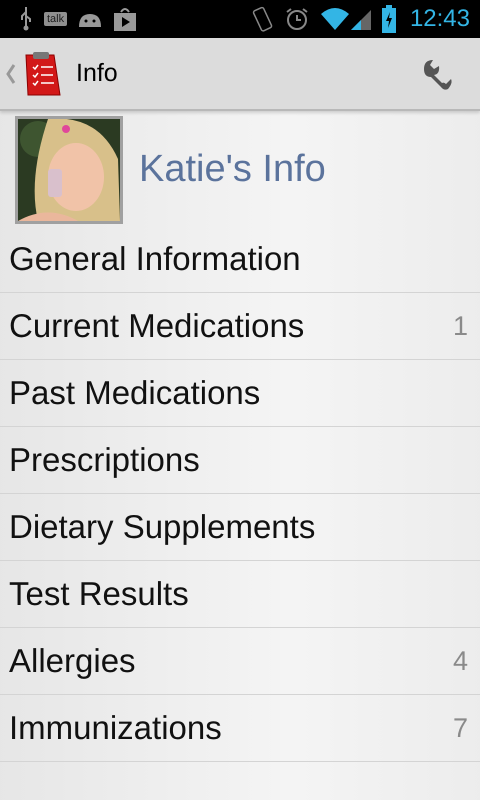 The image size is (480, 800). Describe the element at coordinates (232, 169) in the screenshot. I see `profile-title: Katie's Info` at that location.